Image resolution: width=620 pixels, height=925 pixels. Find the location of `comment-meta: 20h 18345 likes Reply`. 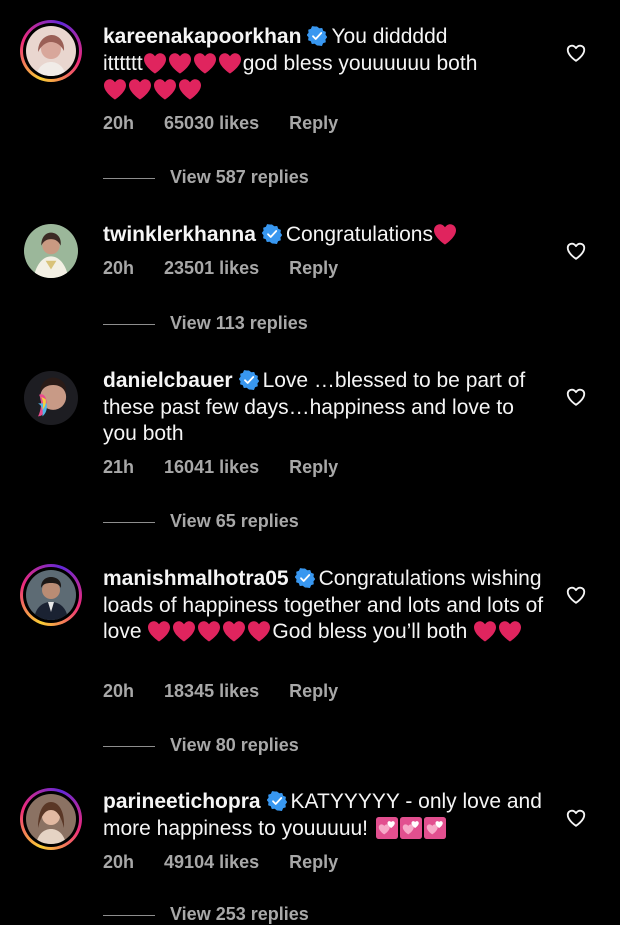

comment-meta: 20h 18345 likes Reply is located at coordinates (220, 691).